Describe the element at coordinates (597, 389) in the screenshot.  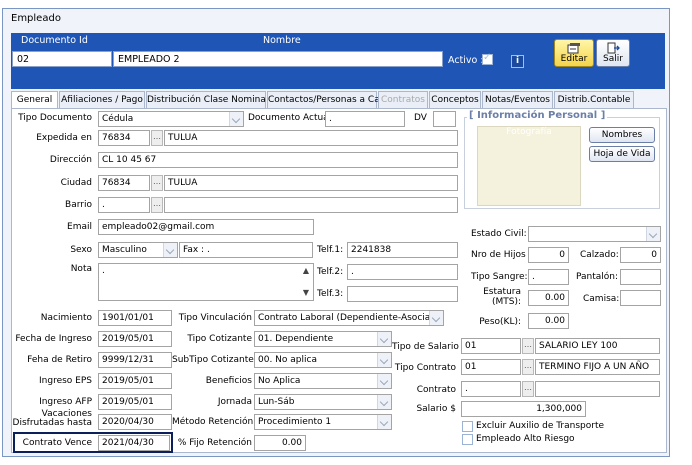
I see `contrato-name-input` at that location.